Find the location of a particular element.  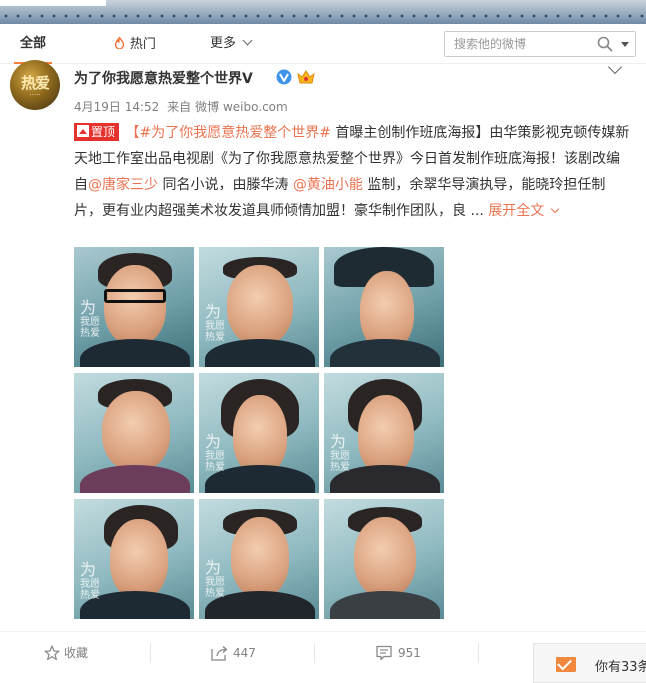

message-notification: 你有33条 is located at coordinates (589, 663).